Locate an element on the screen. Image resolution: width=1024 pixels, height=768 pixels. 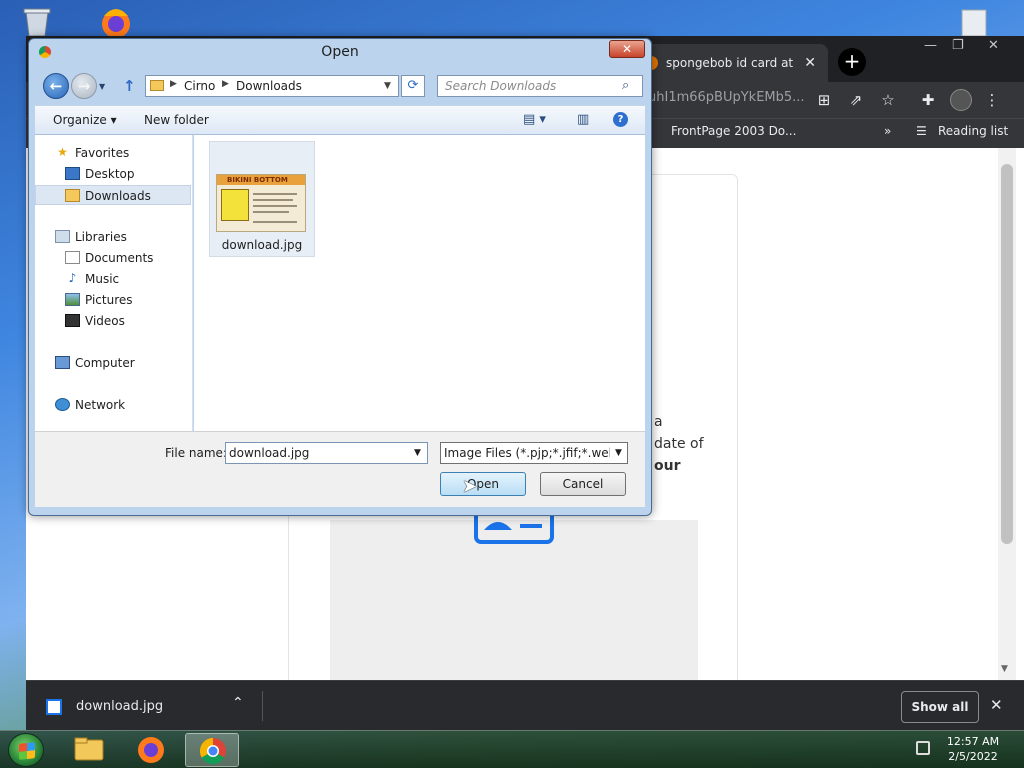
avatar is located at coordinates (961, 100).